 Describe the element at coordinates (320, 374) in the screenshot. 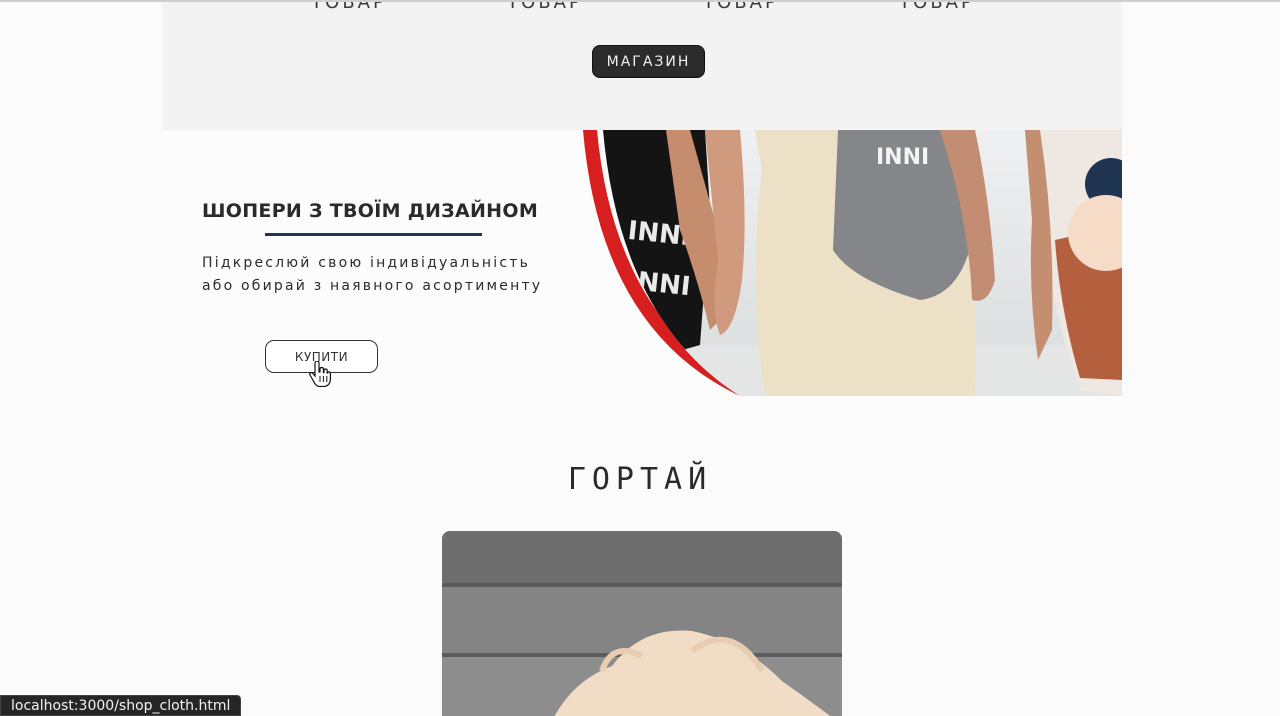

I see `hand-pointer-icon` at that location.